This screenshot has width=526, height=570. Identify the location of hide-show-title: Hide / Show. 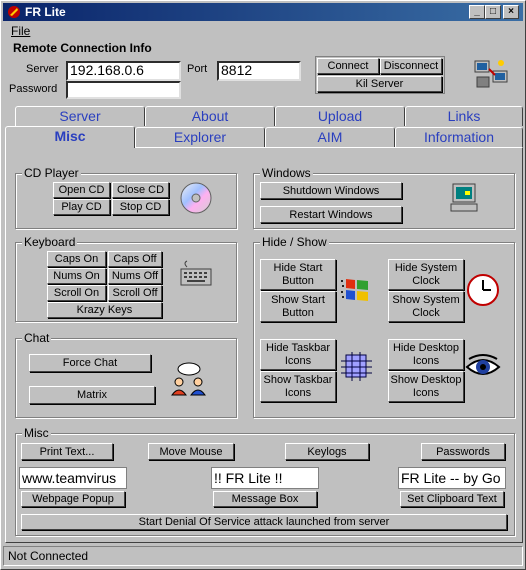
(294, 242).